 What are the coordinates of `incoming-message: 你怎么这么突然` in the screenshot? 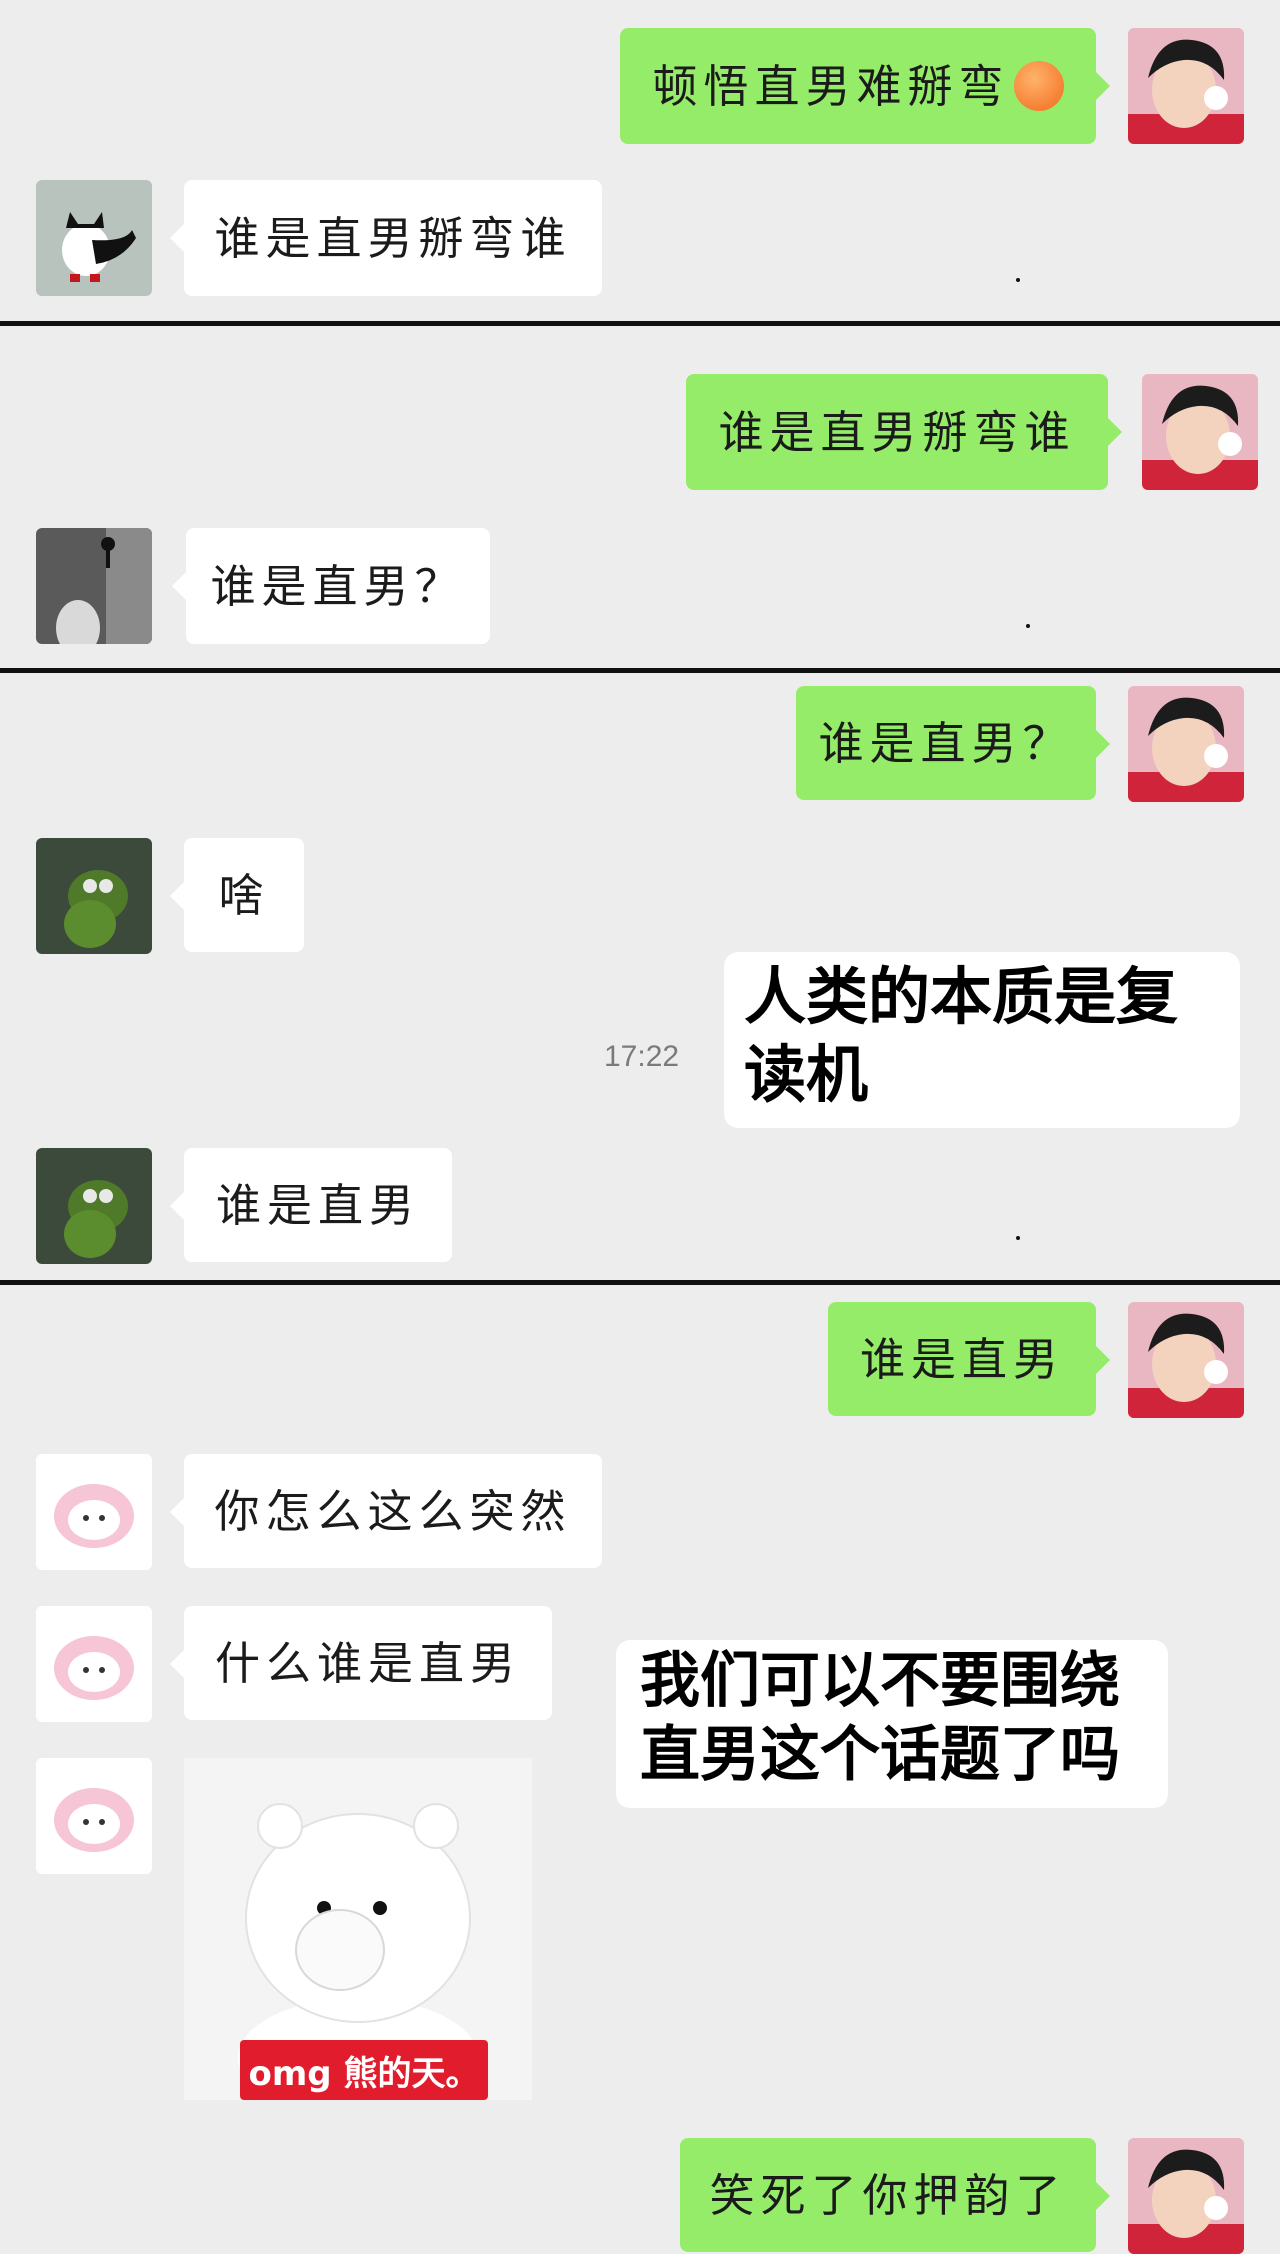 It's located at (386, 1511).